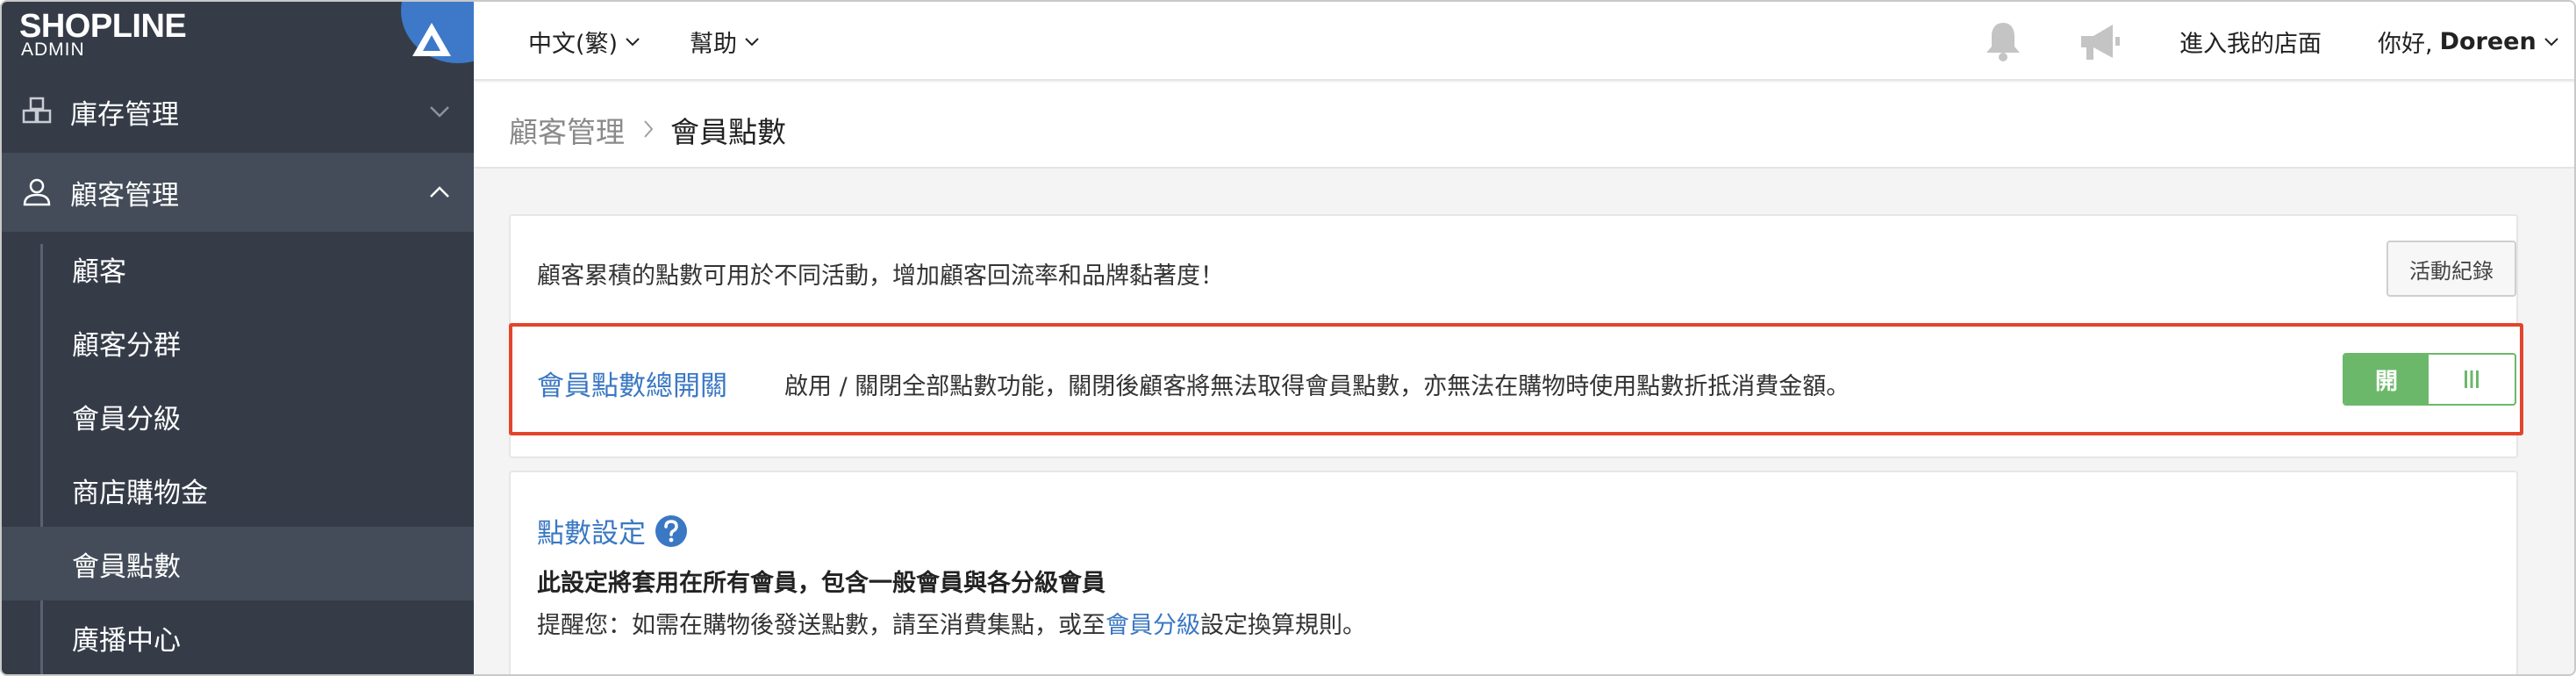 This screenshot has height=676, width=2576. What do you see at coordinates (238, 490) in the screenshot?
I see `sidebar-subitem-store-credits: 商店購物金` at bounding box center [238, 490].